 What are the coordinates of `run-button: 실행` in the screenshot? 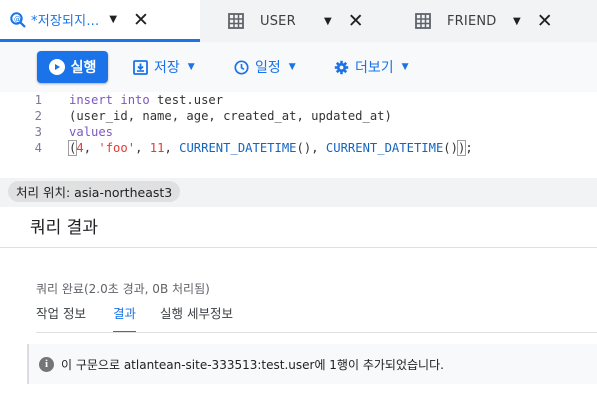 It's located at (72, 67).